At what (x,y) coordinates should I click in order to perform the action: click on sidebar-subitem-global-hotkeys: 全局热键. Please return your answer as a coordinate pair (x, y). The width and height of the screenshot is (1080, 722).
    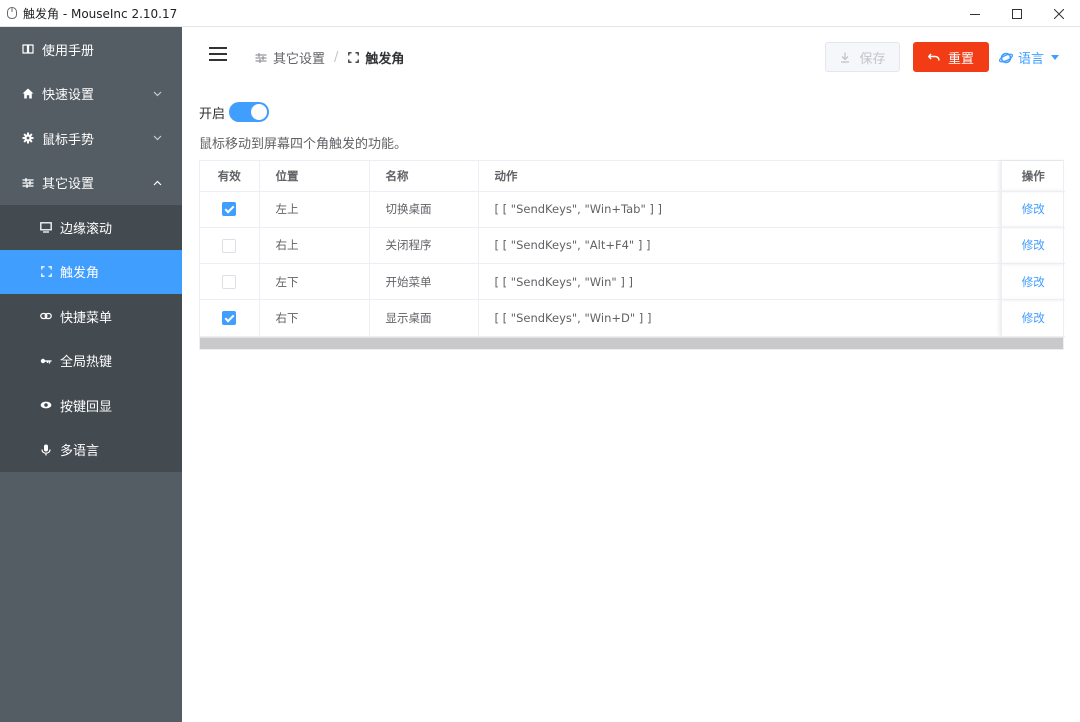
    Looking at the image, I should click on (91, 360).